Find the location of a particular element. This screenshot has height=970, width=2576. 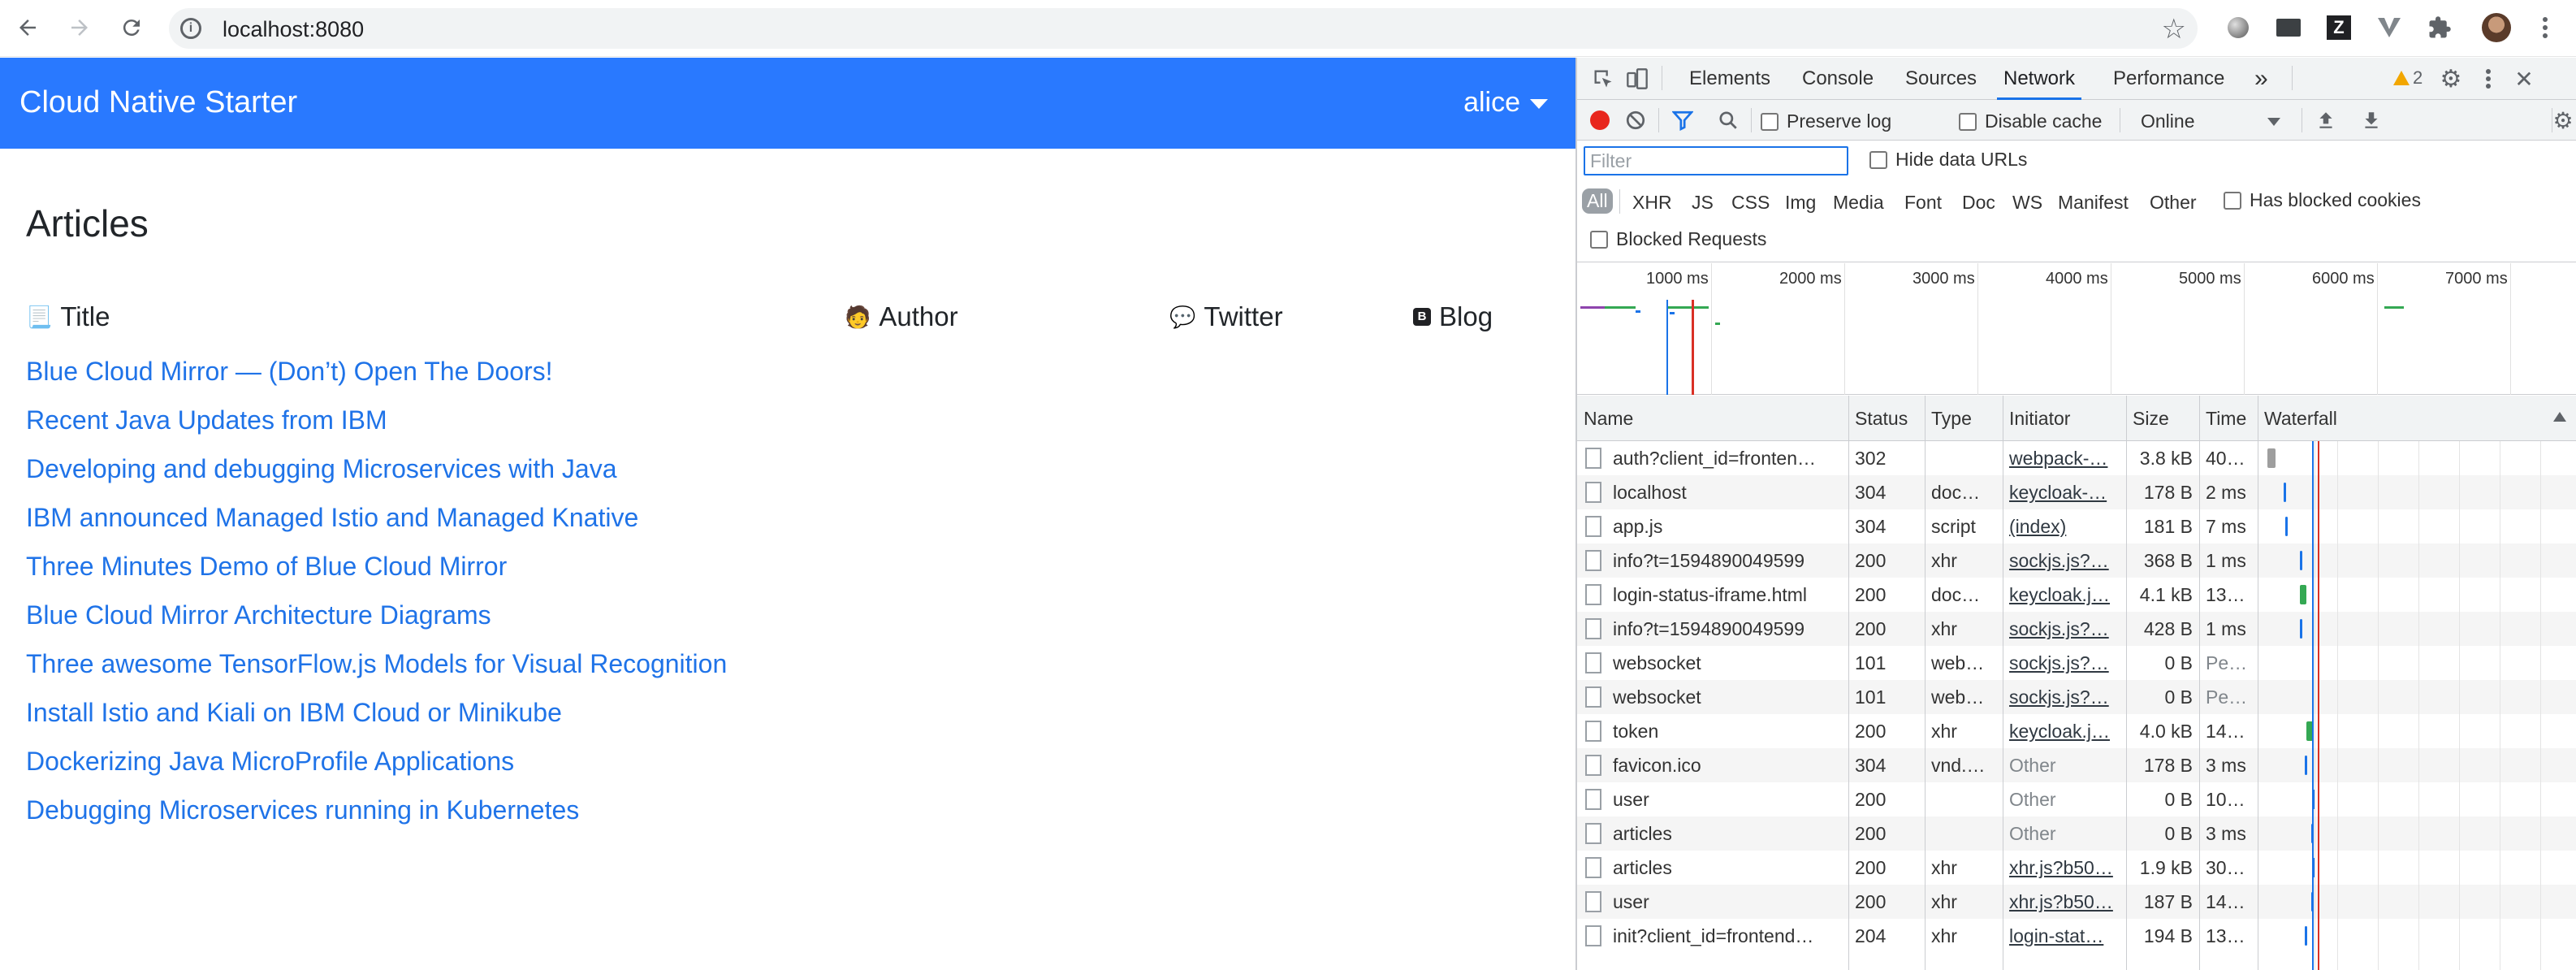

header-size: Size is located at coordinates (2147, 419).